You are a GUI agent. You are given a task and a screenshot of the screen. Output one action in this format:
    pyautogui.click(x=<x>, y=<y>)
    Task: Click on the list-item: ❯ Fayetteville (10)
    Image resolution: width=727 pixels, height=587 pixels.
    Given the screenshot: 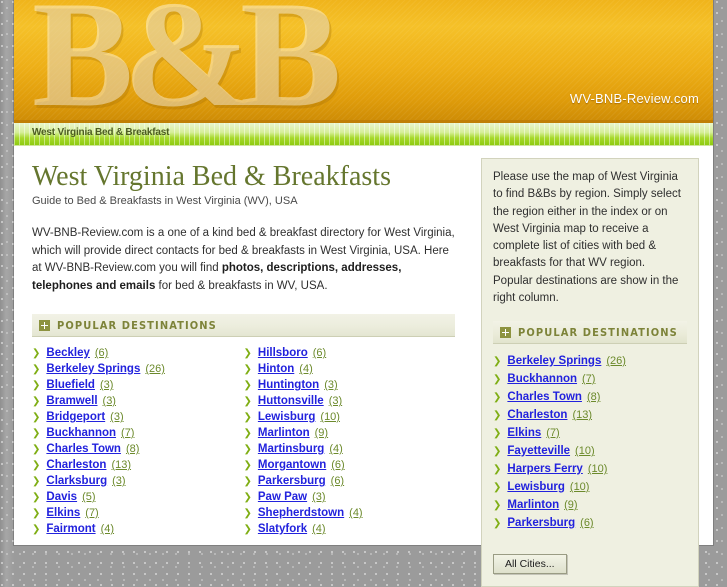 What is the action you would take?
    pyautogui.click(x=590, y=451)
    